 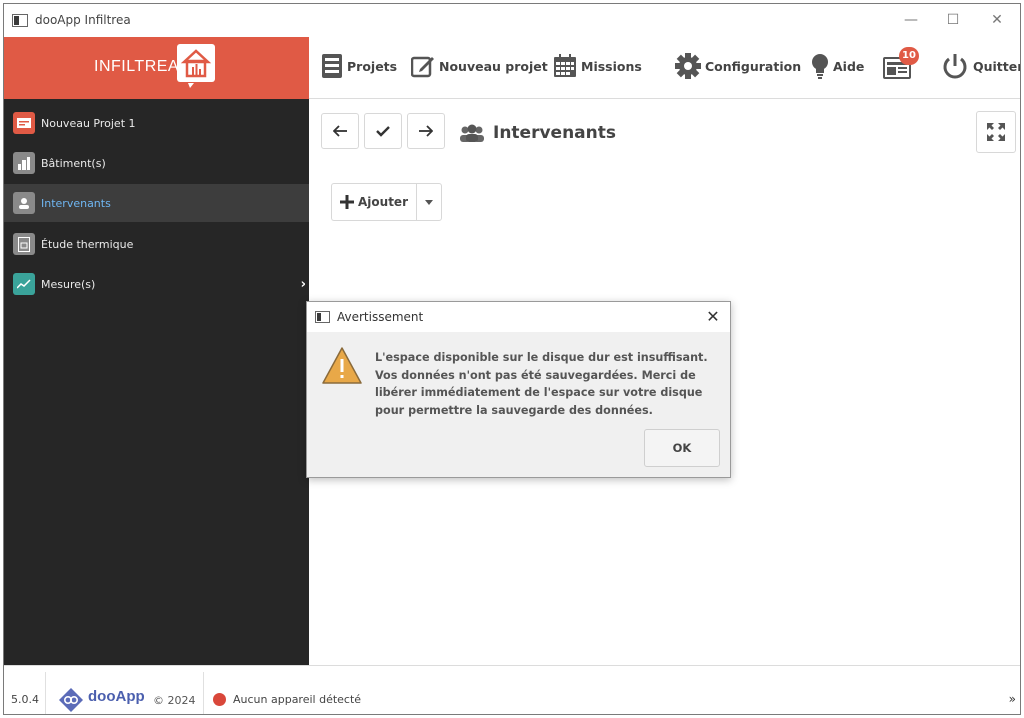 I want to click on toolbar-quitter-label: Quitter, so click(x=997, y=66).